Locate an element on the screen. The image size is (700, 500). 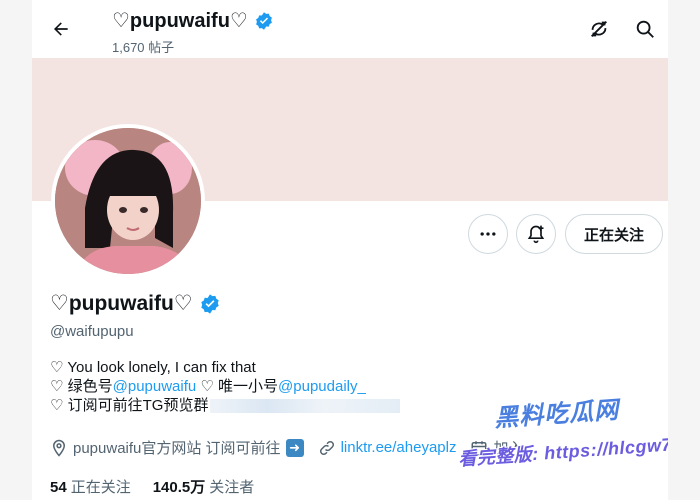
link-icon is located at coordinates (326, 447).